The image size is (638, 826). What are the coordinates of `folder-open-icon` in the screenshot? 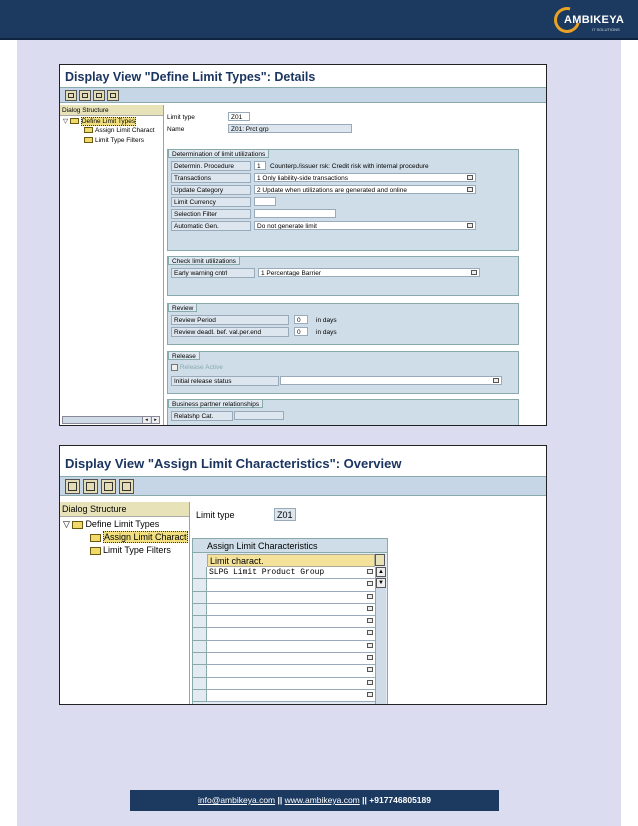 It's located at (74, 121).